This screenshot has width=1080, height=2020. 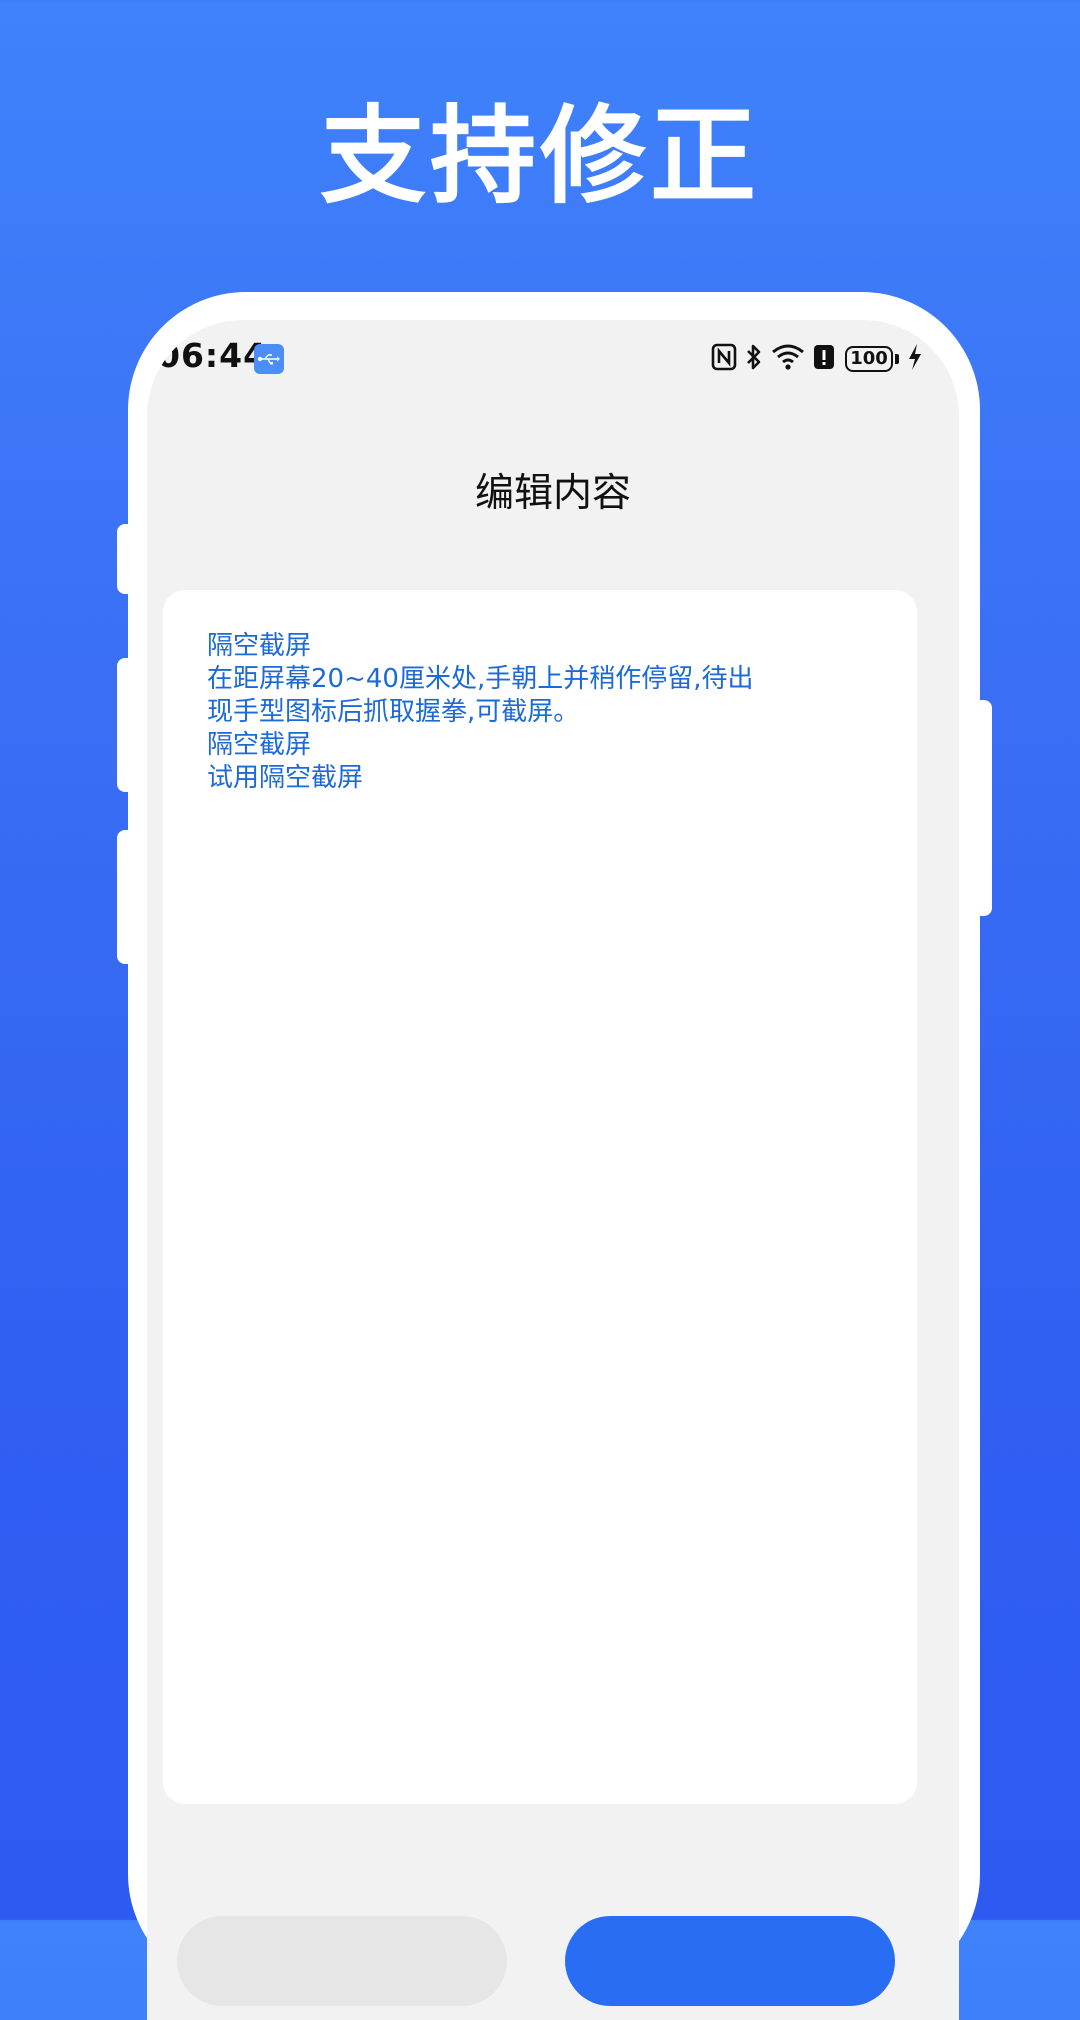 I want to click on battery-level: 100, so click(x=869, y=358).